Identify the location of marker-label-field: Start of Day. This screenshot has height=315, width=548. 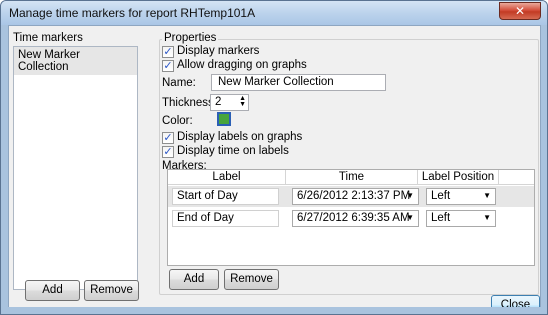
(225, 196).